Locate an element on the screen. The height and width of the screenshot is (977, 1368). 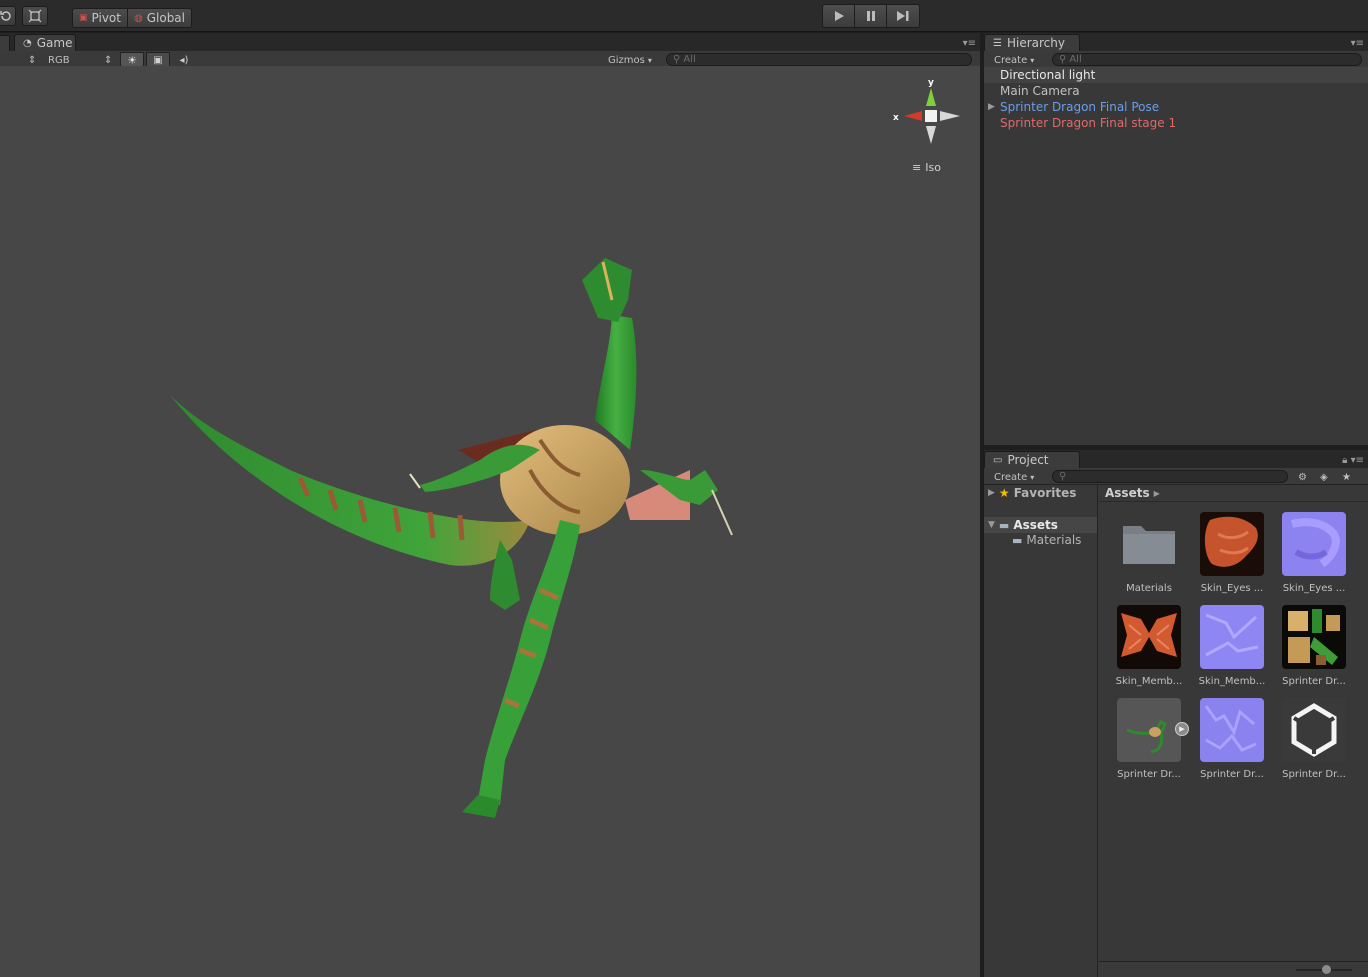
rect-tool-button is located at coordinates (35, 16).